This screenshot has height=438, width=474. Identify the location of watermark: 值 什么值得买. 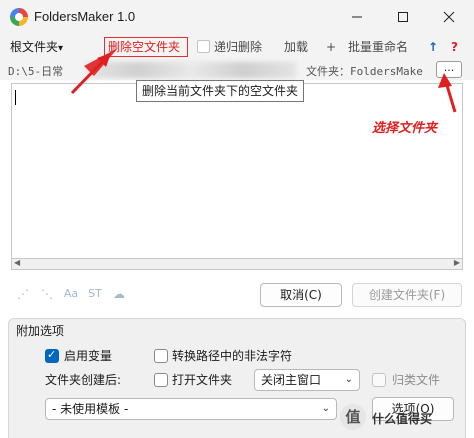
(406, 418).